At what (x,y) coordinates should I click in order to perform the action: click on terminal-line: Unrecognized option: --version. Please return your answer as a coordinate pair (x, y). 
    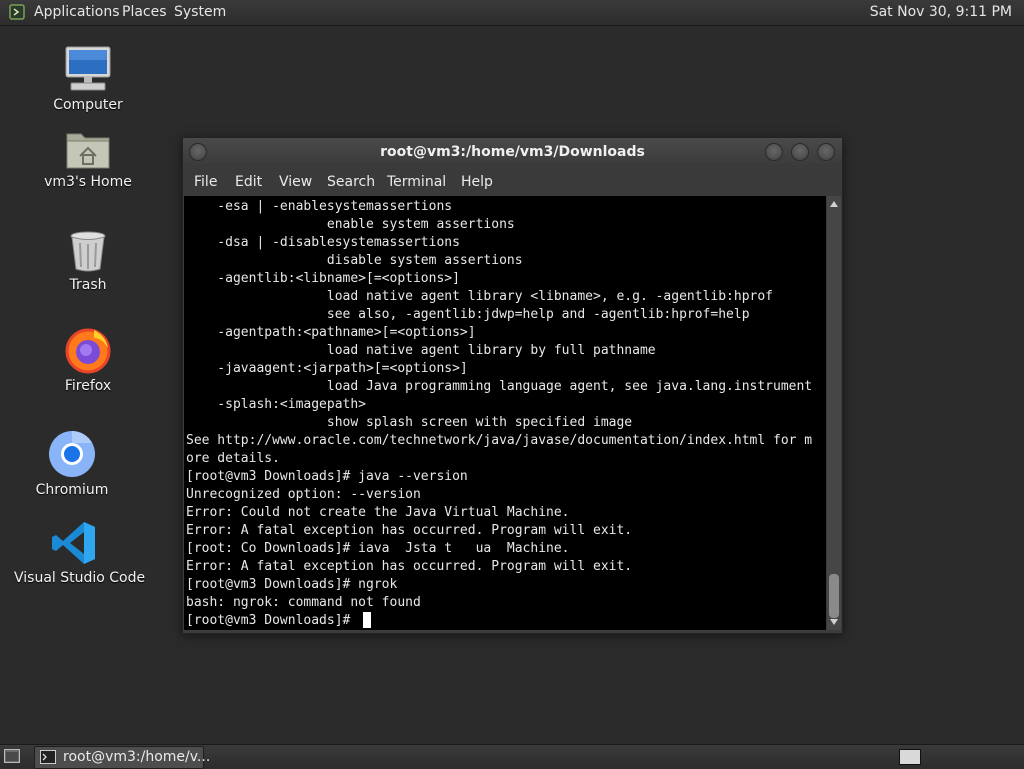
    Looking at the image, I should click on (303, 494).